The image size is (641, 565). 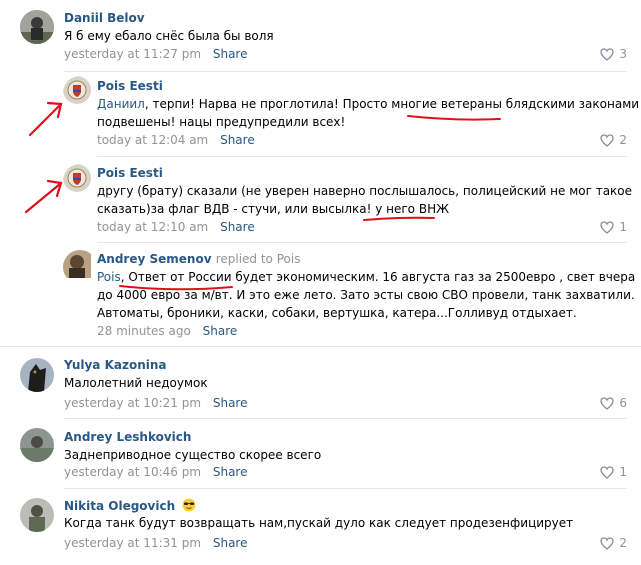 I want to click on comment-timestamp: today at 12:04 am, so click(x=152, y=140).